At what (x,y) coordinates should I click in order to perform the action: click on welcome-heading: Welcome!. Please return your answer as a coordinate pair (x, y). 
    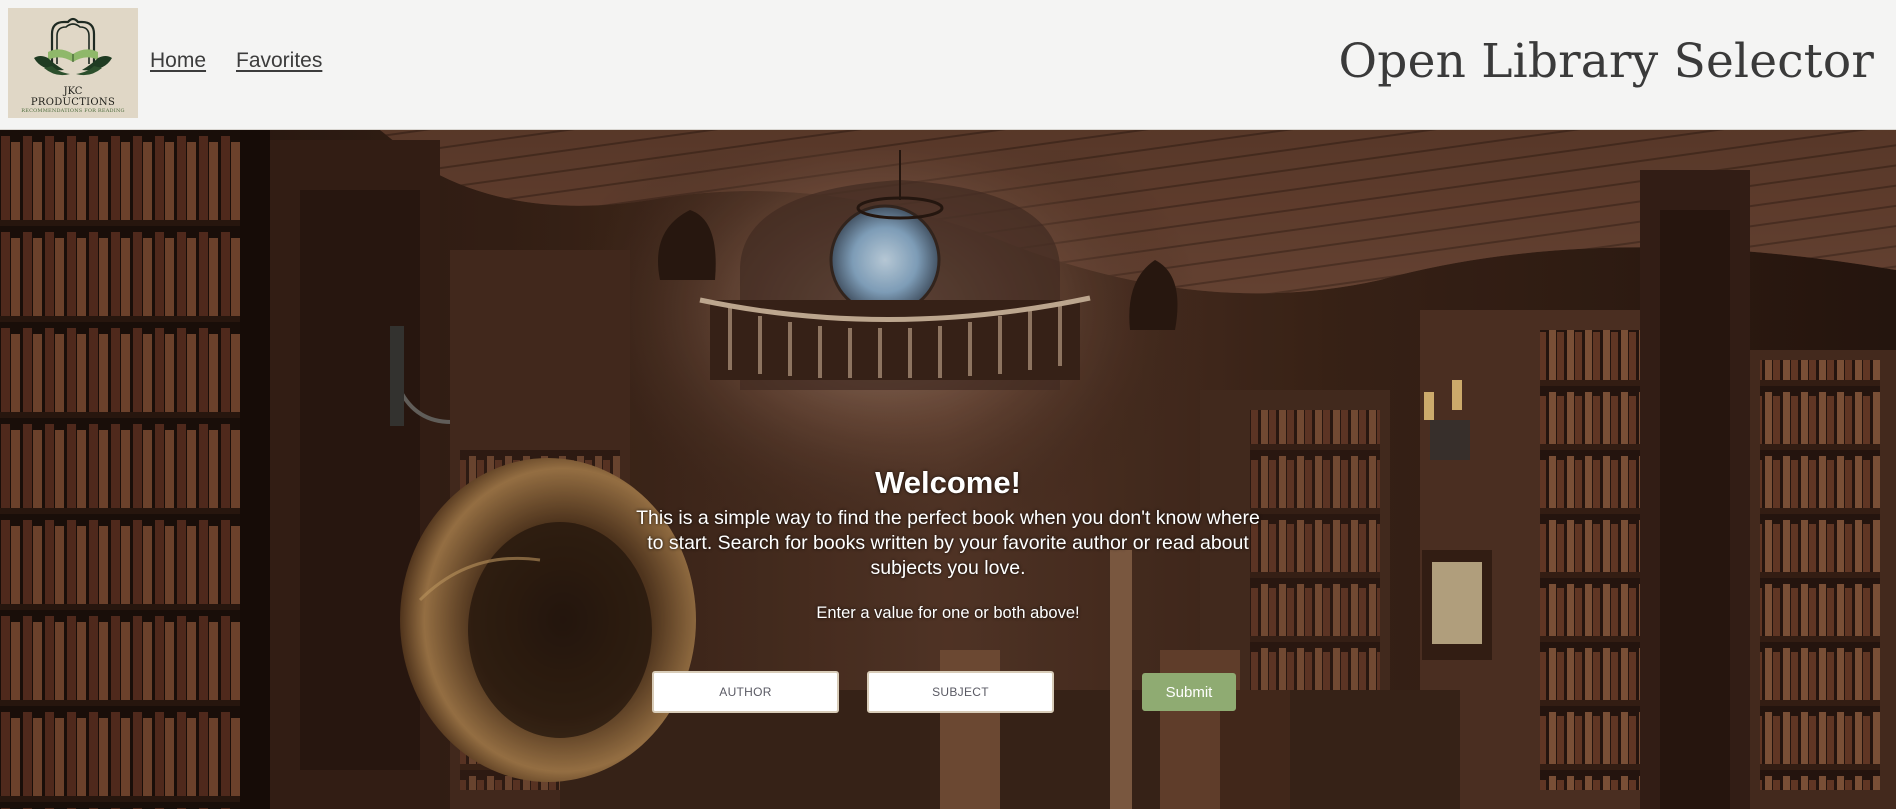
    Looking at the image, I should click on (948, 482).